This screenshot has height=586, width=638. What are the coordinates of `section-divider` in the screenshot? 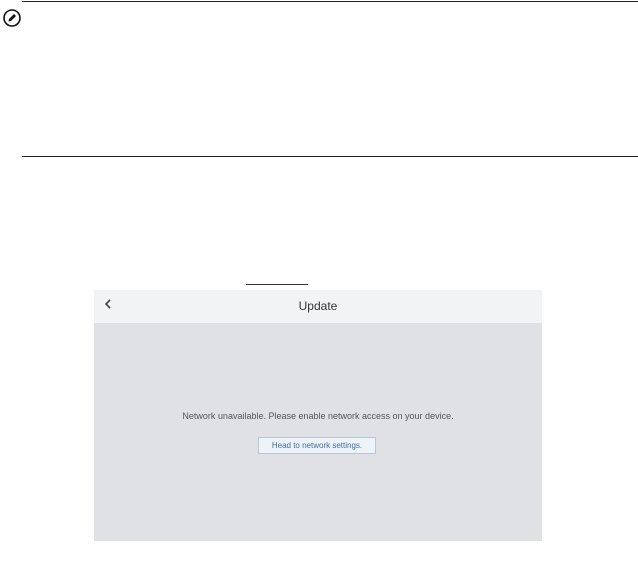 It's located at (330, 156).